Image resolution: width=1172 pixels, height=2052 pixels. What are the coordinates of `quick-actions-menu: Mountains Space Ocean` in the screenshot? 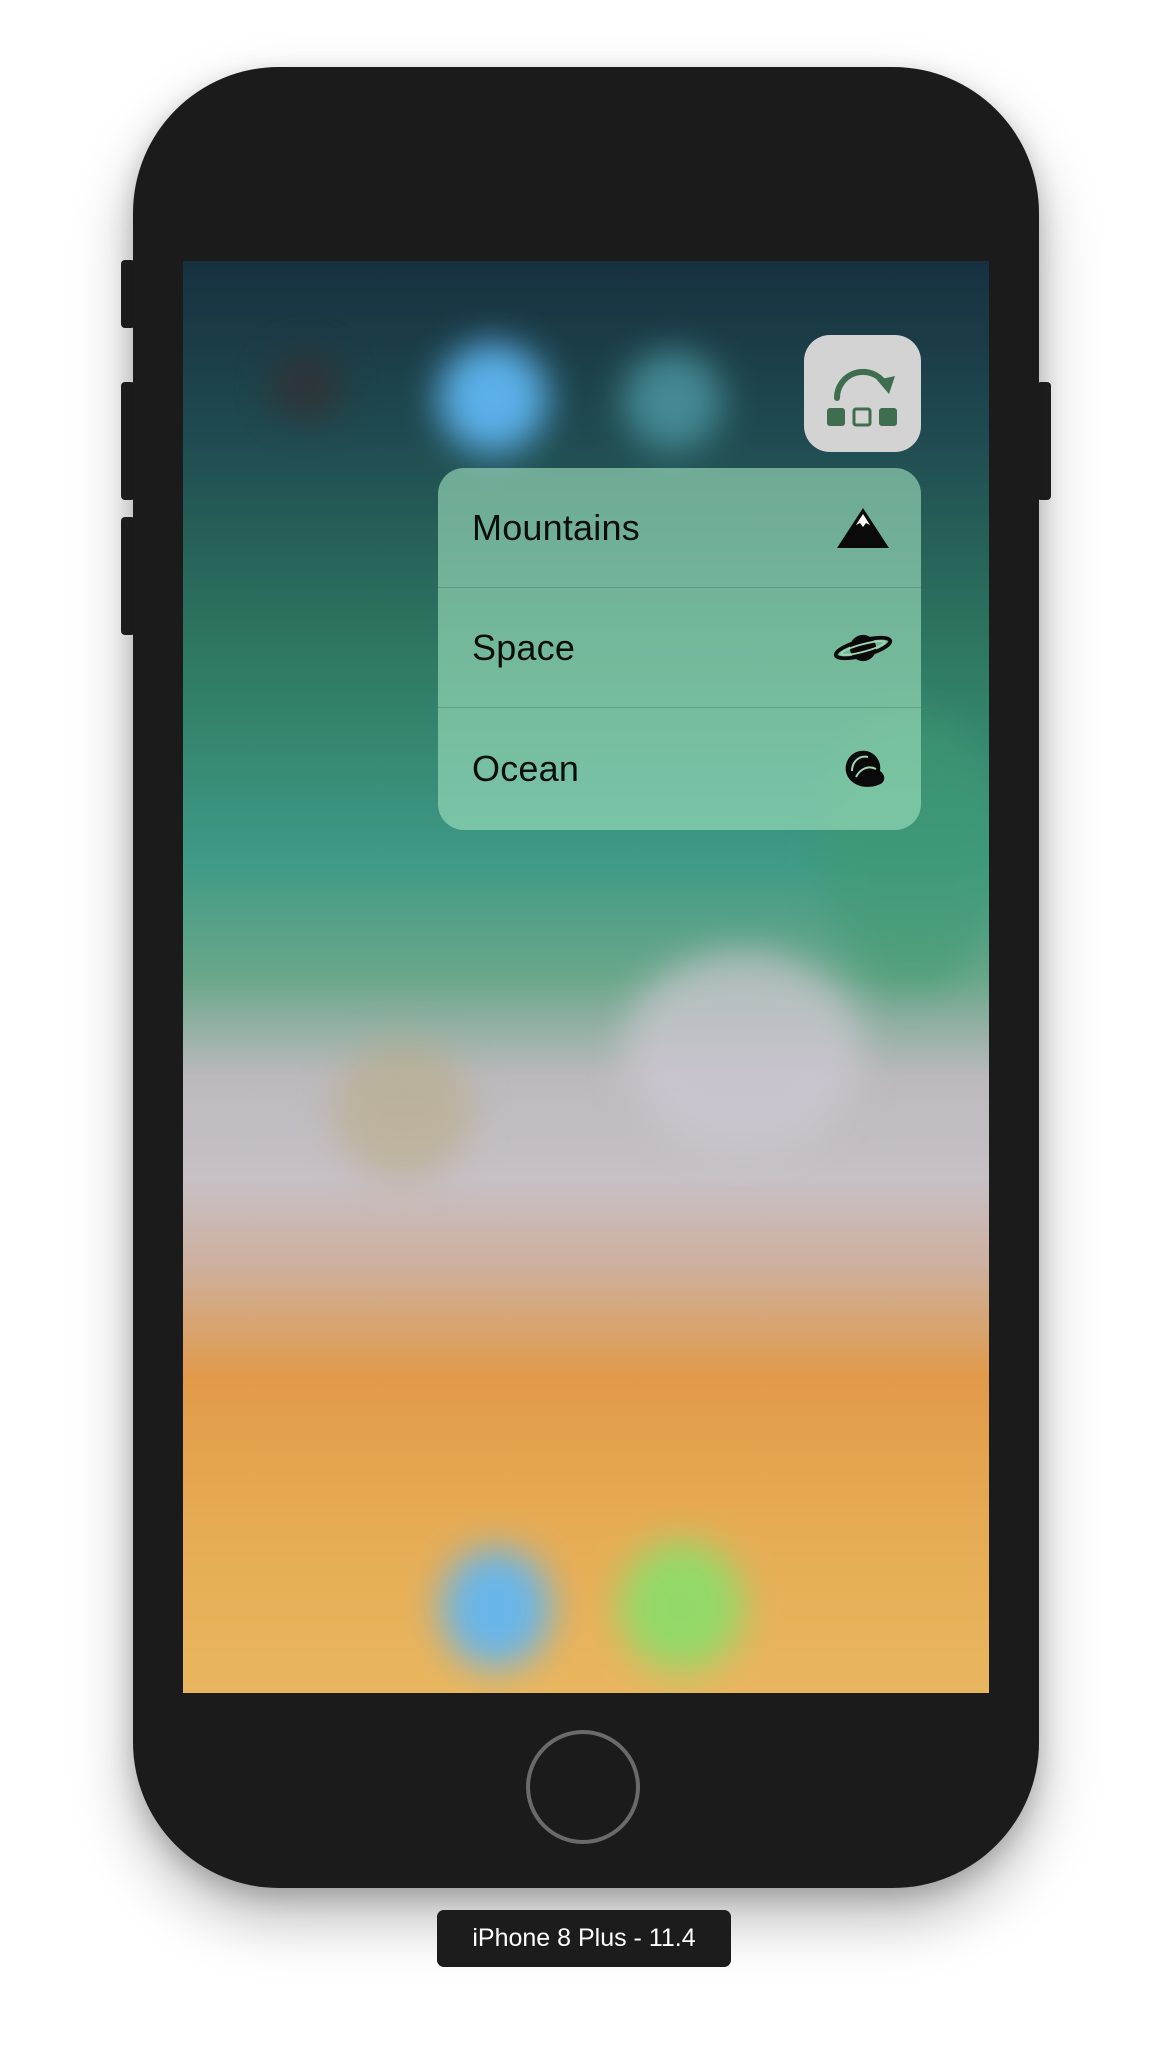 It's located at (679, 649).